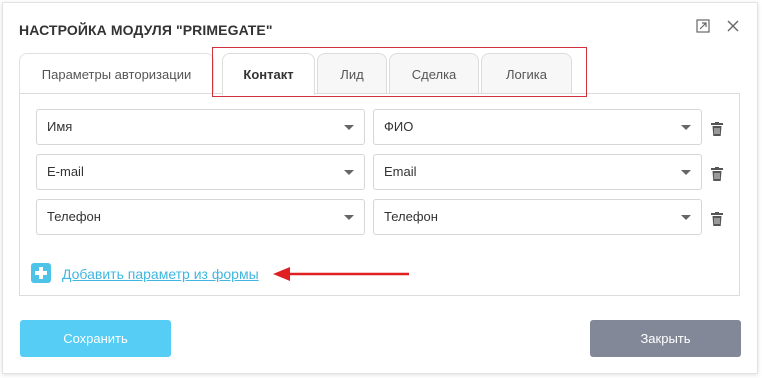 The width and height of the screenshot is (762, 378). What do you see at coordinates (74, 216) in the screenshot?
I see `form-field-value: Телефон` at bounding box center [74, 216].